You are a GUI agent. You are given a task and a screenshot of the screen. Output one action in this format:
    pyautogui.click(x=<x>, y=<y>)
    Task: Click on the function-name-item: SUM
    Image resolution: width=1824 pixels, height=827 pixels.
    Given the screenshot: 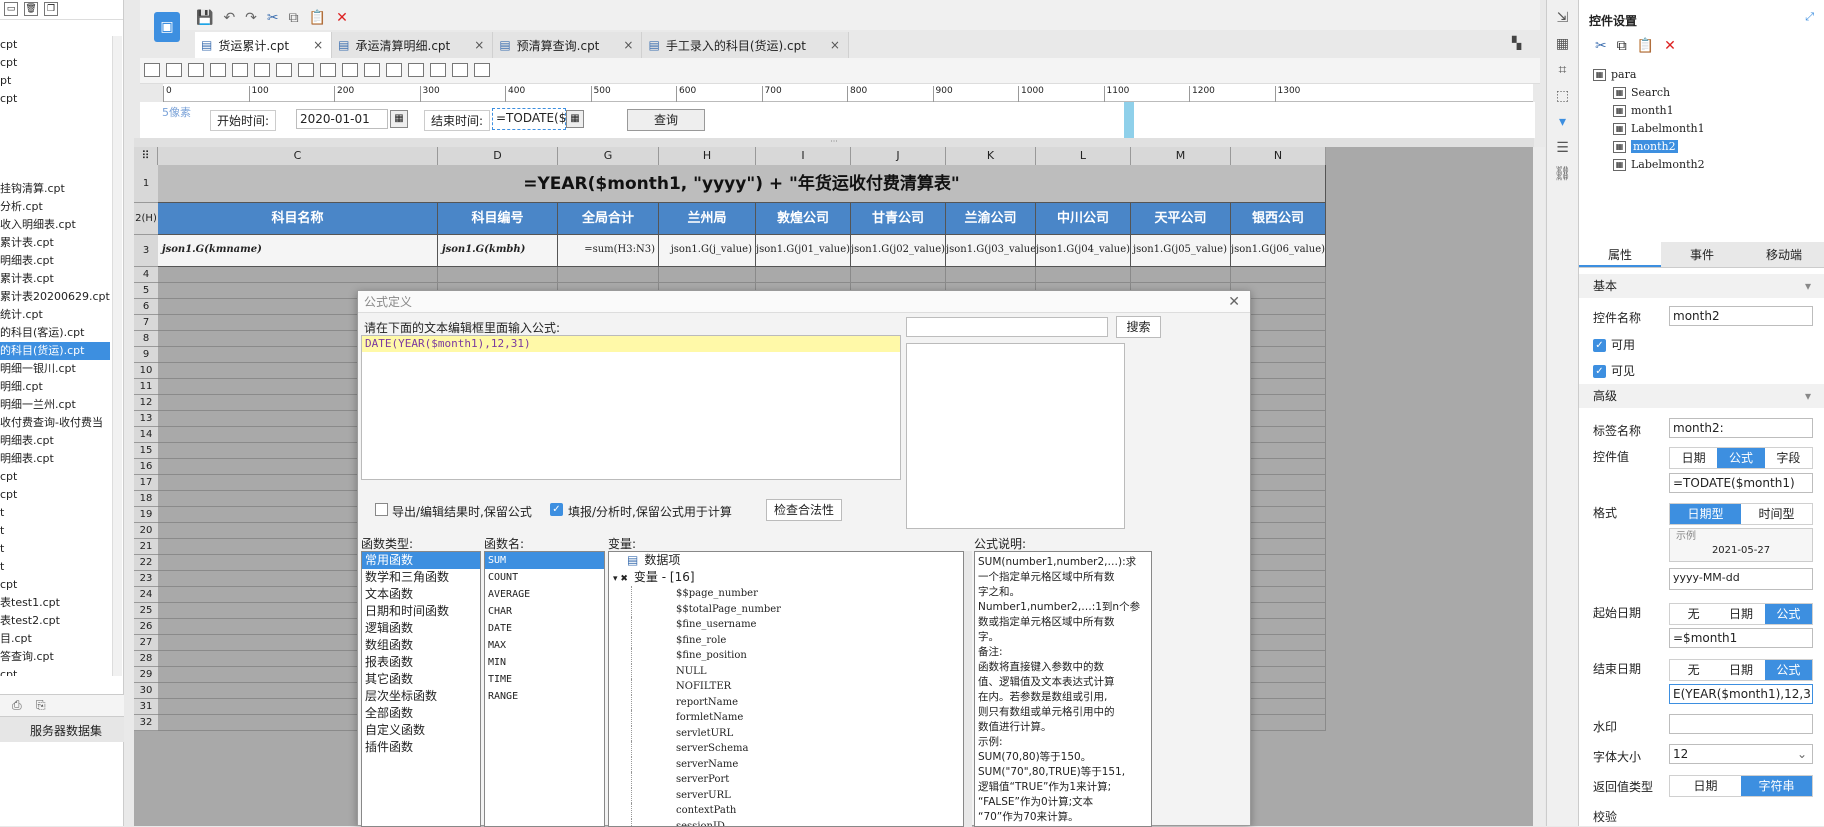 What is the action you would take?
    pyautogui.click(x=544, y=560)
    